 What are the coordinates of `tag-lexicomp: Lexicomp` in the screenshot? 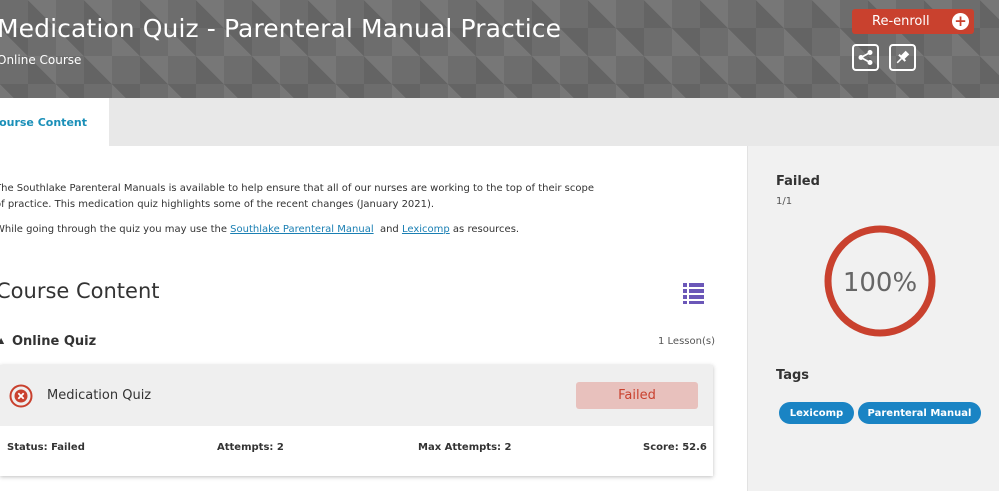 It's located at (816, 413).